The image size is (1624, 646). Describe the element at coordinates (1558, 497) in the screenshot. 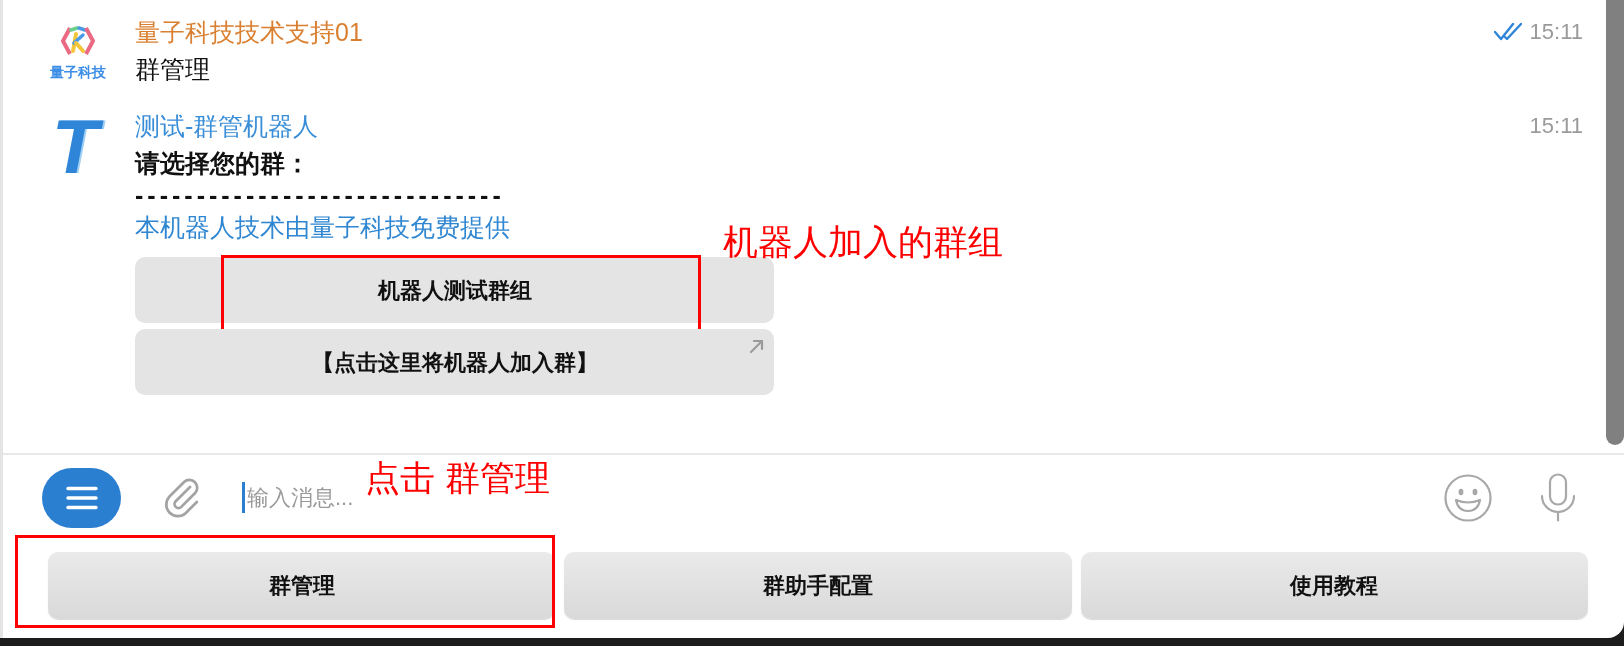

I see `microphone-icon` at that location.